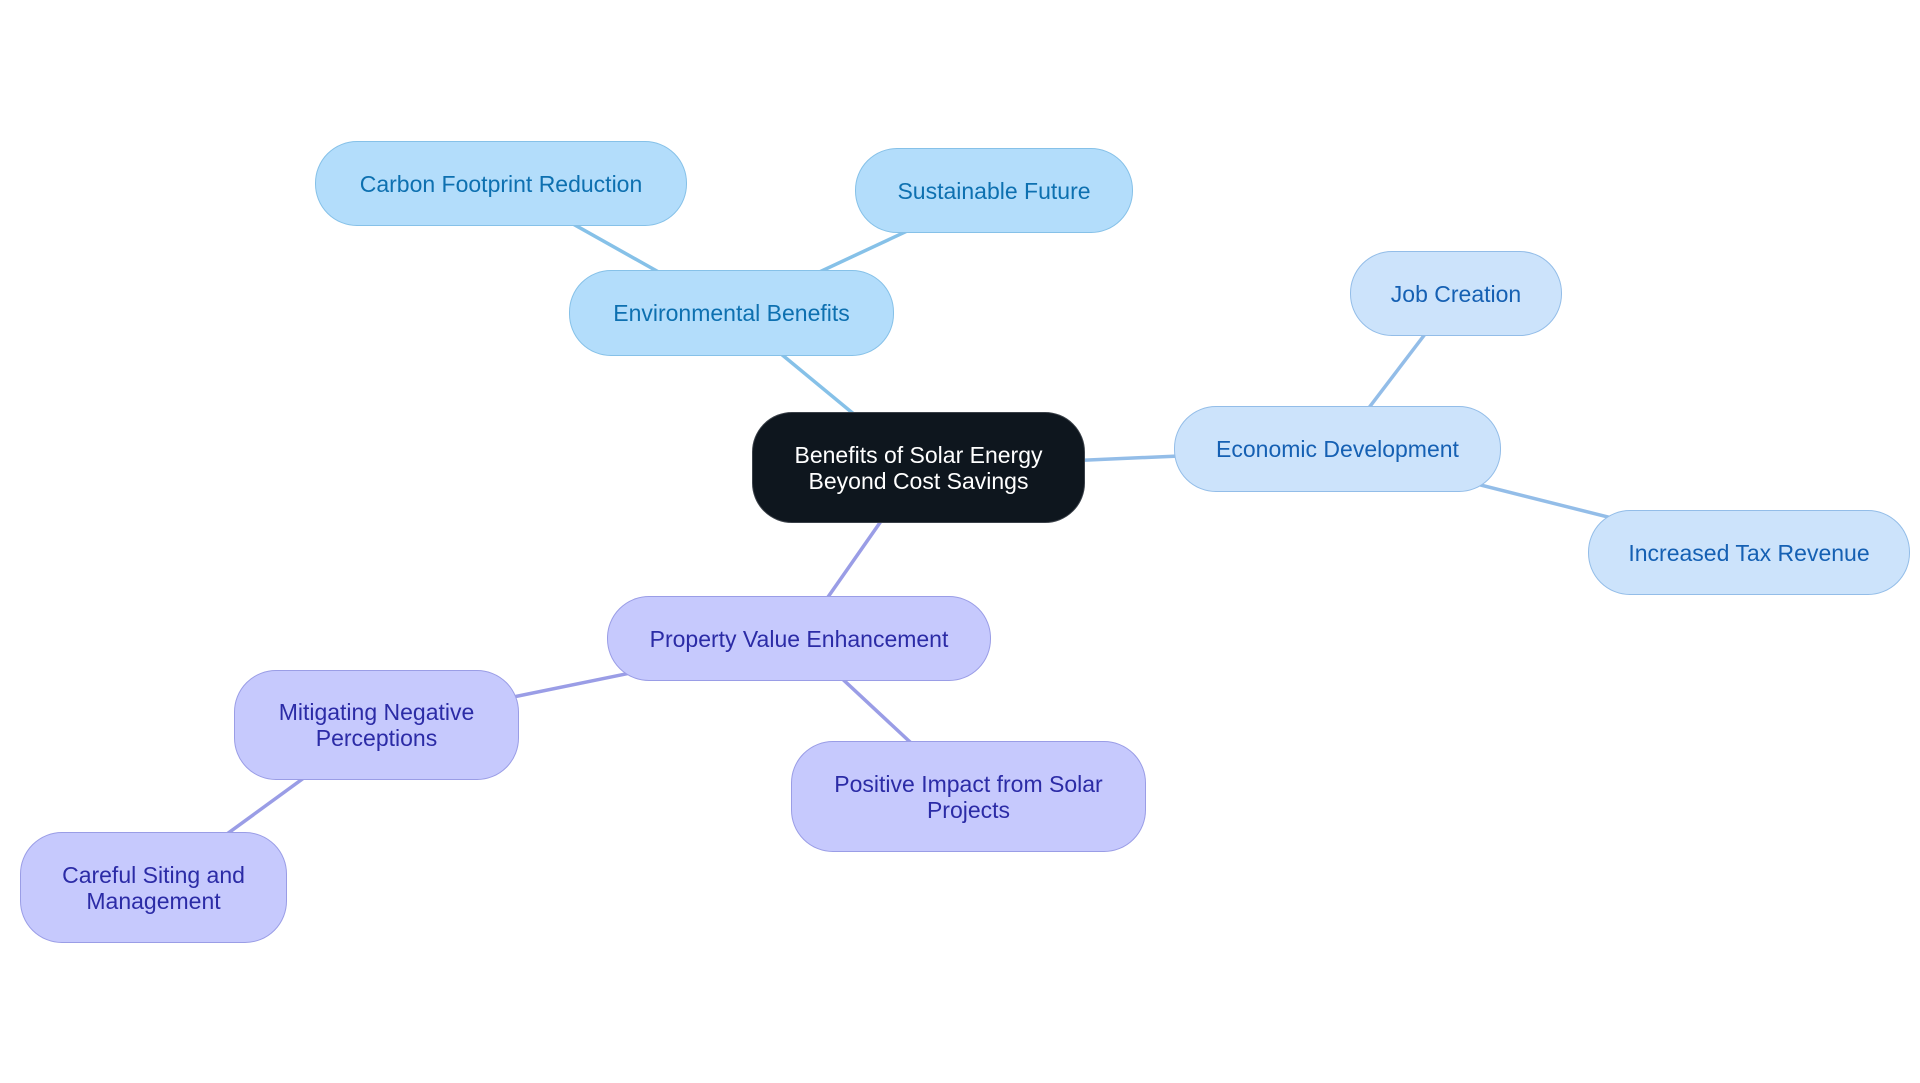 This screenshot has width=1920, height=1083. I want to click on positive-impact-label: Positive Impact from Solar Projects, so click(968, 796).